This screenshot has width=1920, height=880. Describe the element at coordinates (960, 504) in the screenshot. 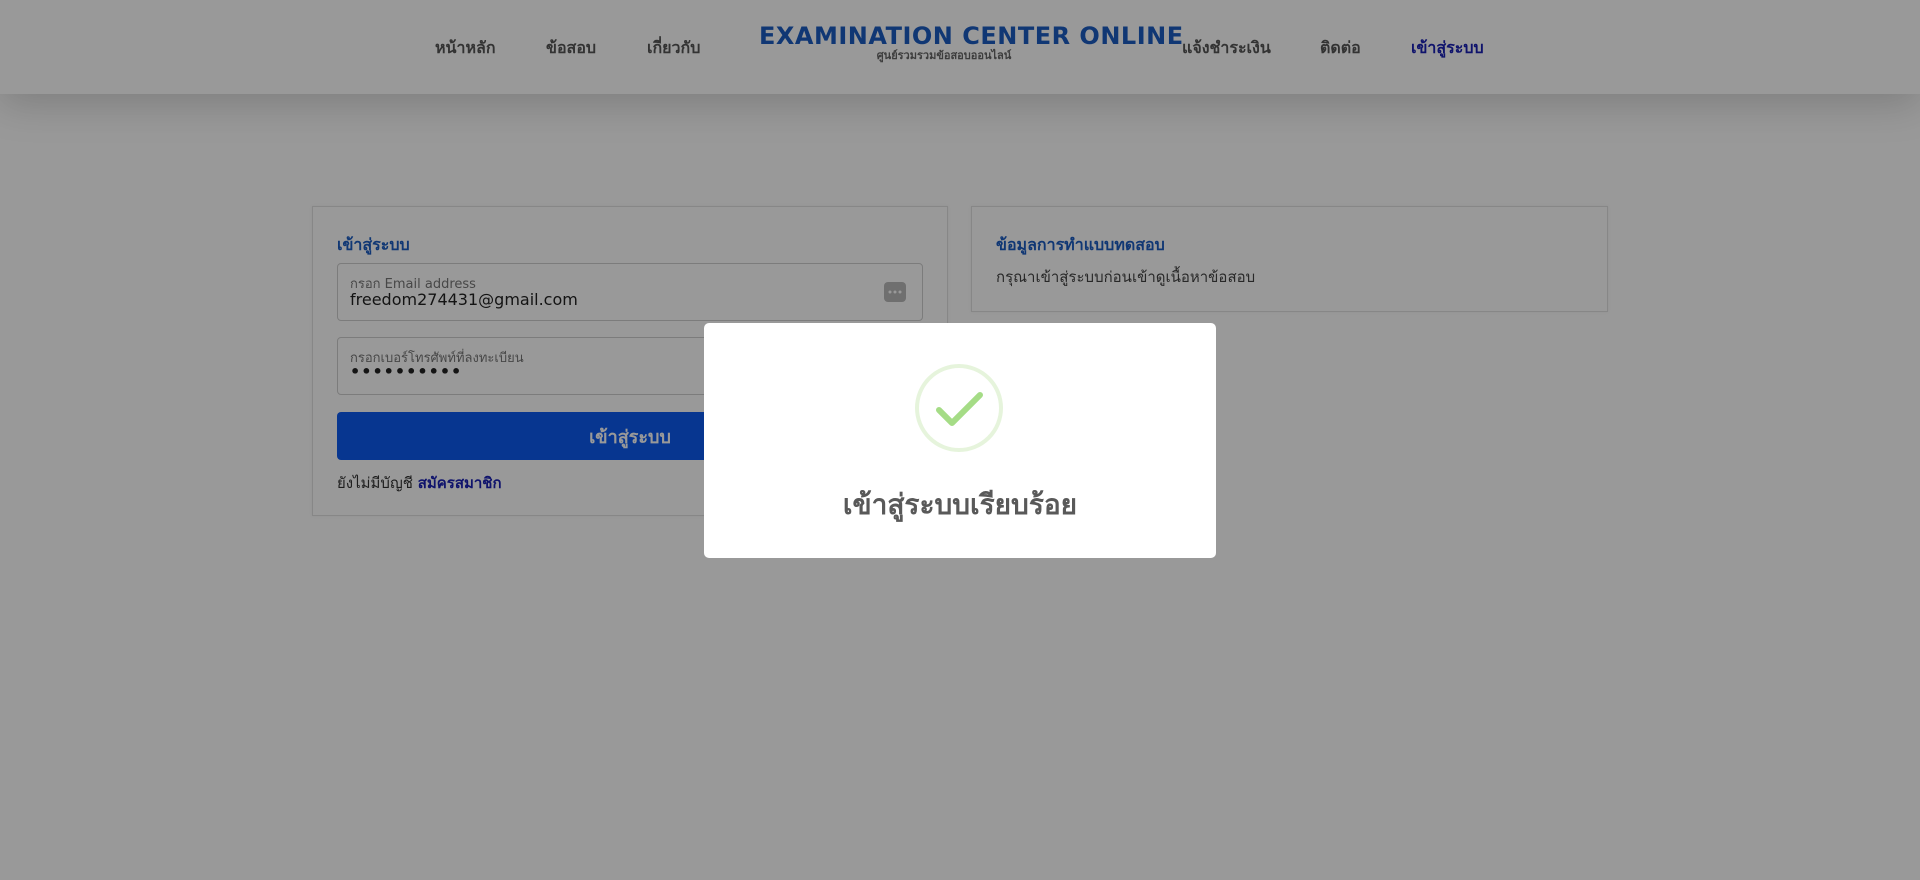

I see `modal-title: เข้าสู่ระบบเรียบร้อย` at that location.